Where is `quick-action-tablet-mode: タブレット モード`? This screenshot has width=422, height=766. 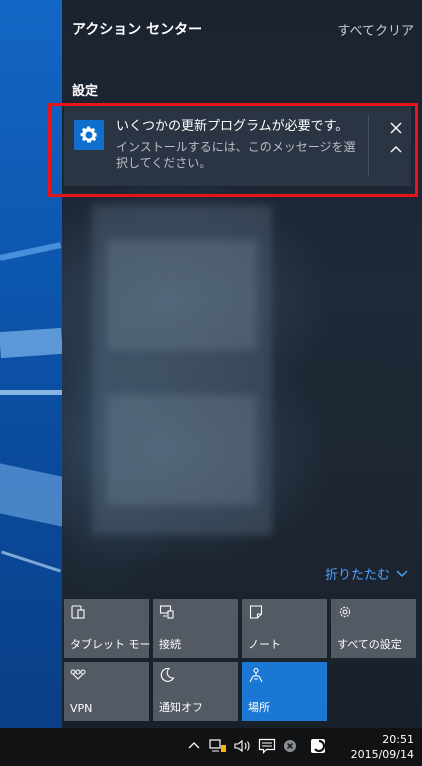 quick-action-tablet-mode: タブレット モード is located at coordinates (113, 628).